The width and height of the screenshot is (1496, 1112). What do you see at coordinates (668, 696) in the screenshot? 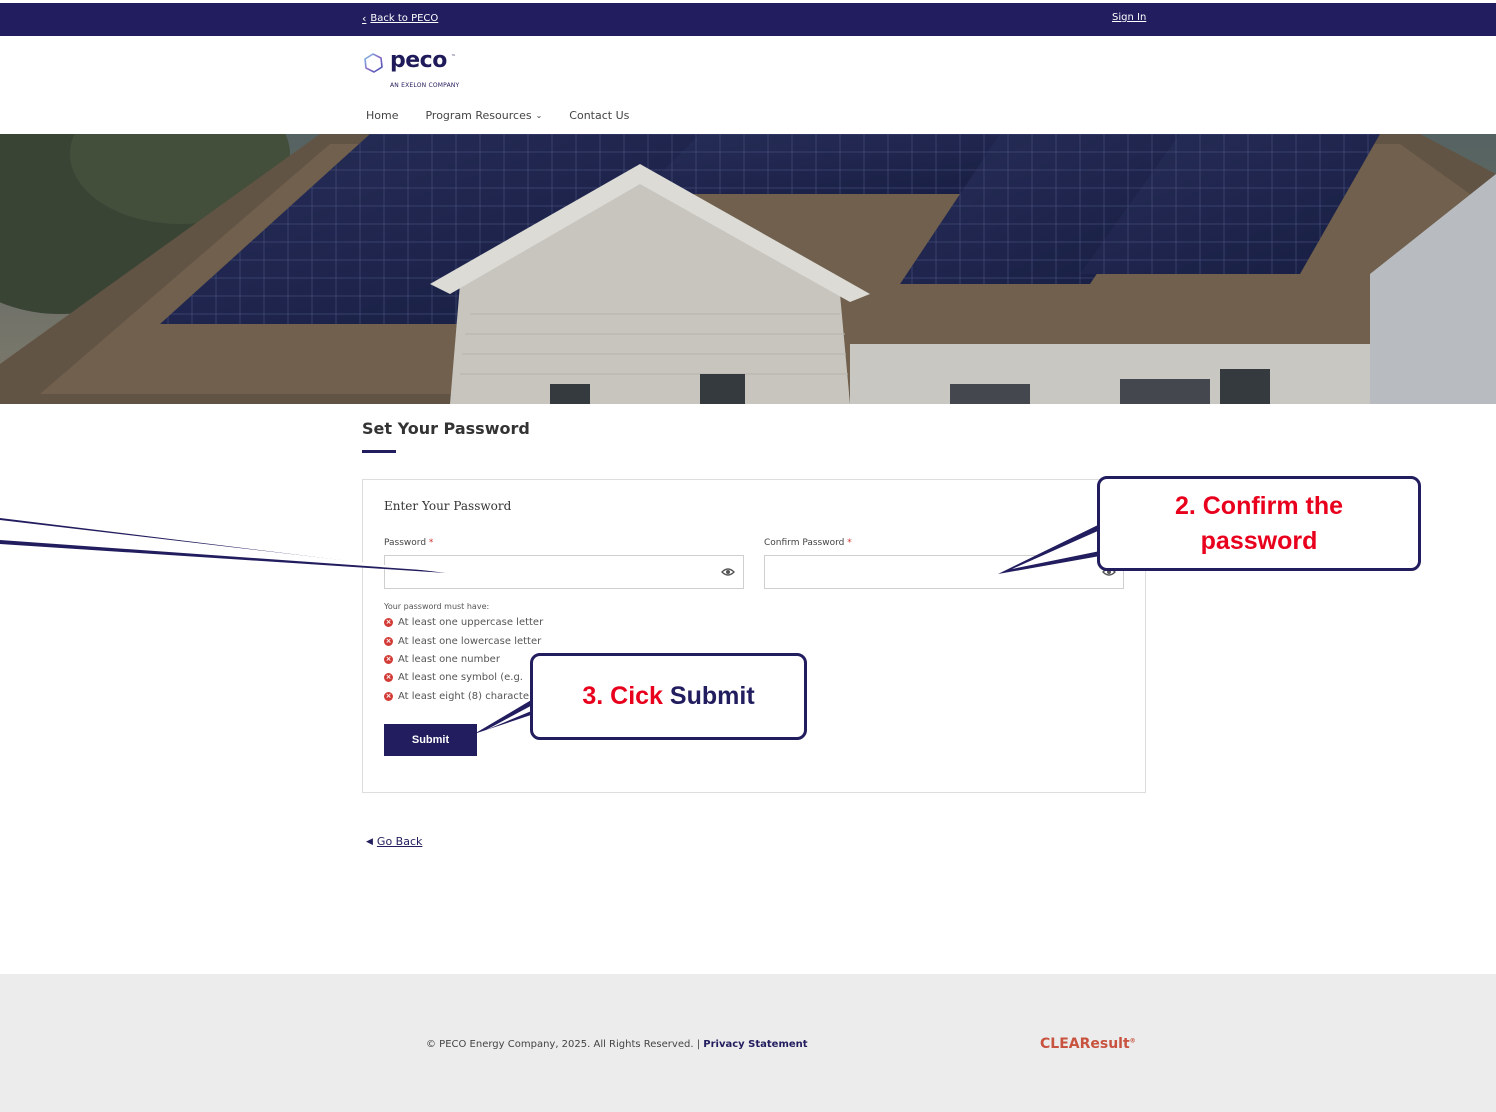
I see `step3-callout: 3. Cick Submit` at bounding box center [668, 696].